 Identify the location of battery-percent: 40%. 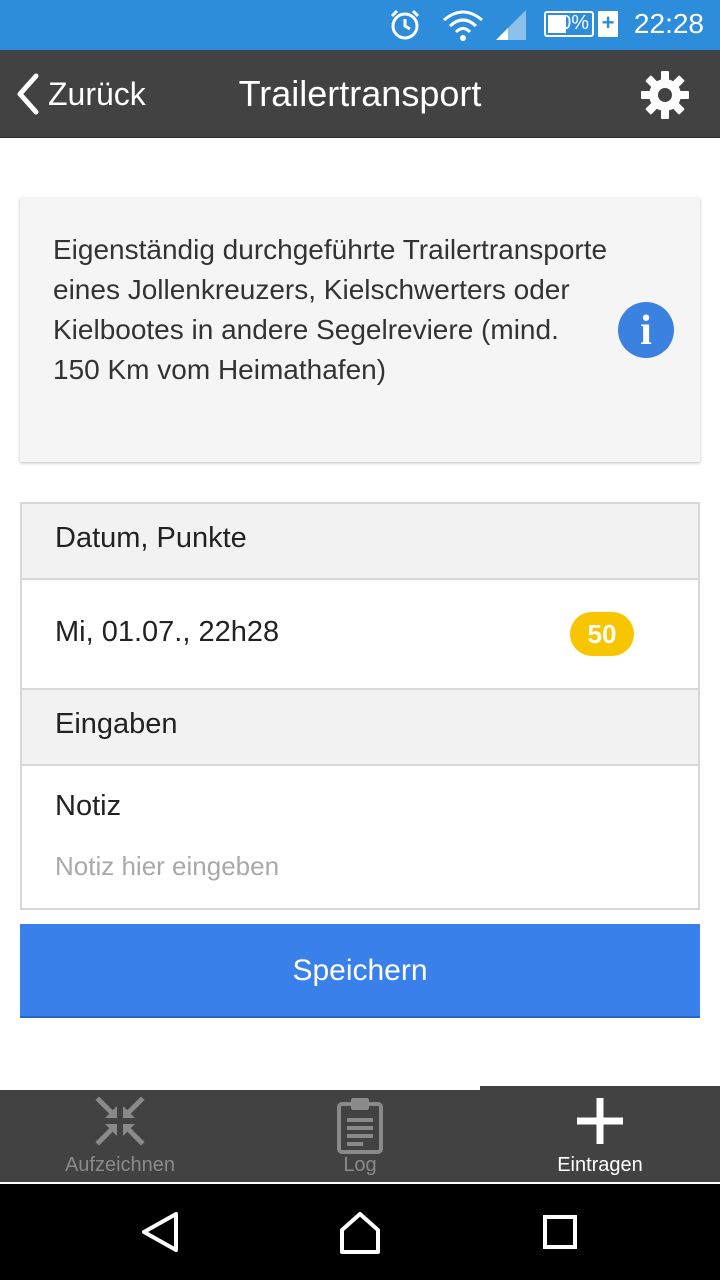
(569, 23).